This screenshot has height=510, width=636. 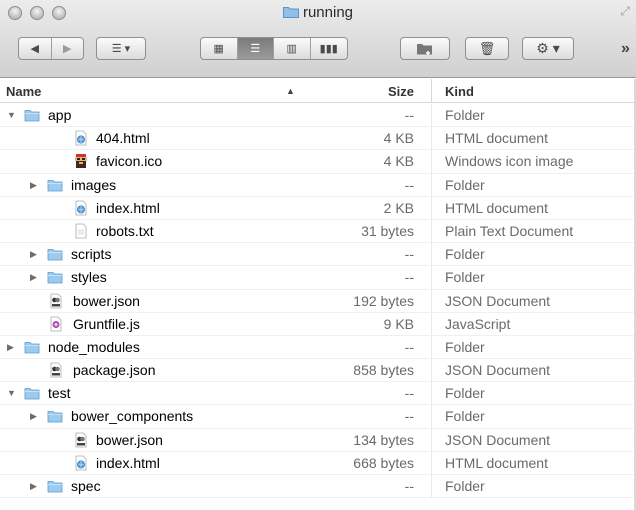 I want to click on delete-button-inner: 🗑, so click(x=487, y=48).